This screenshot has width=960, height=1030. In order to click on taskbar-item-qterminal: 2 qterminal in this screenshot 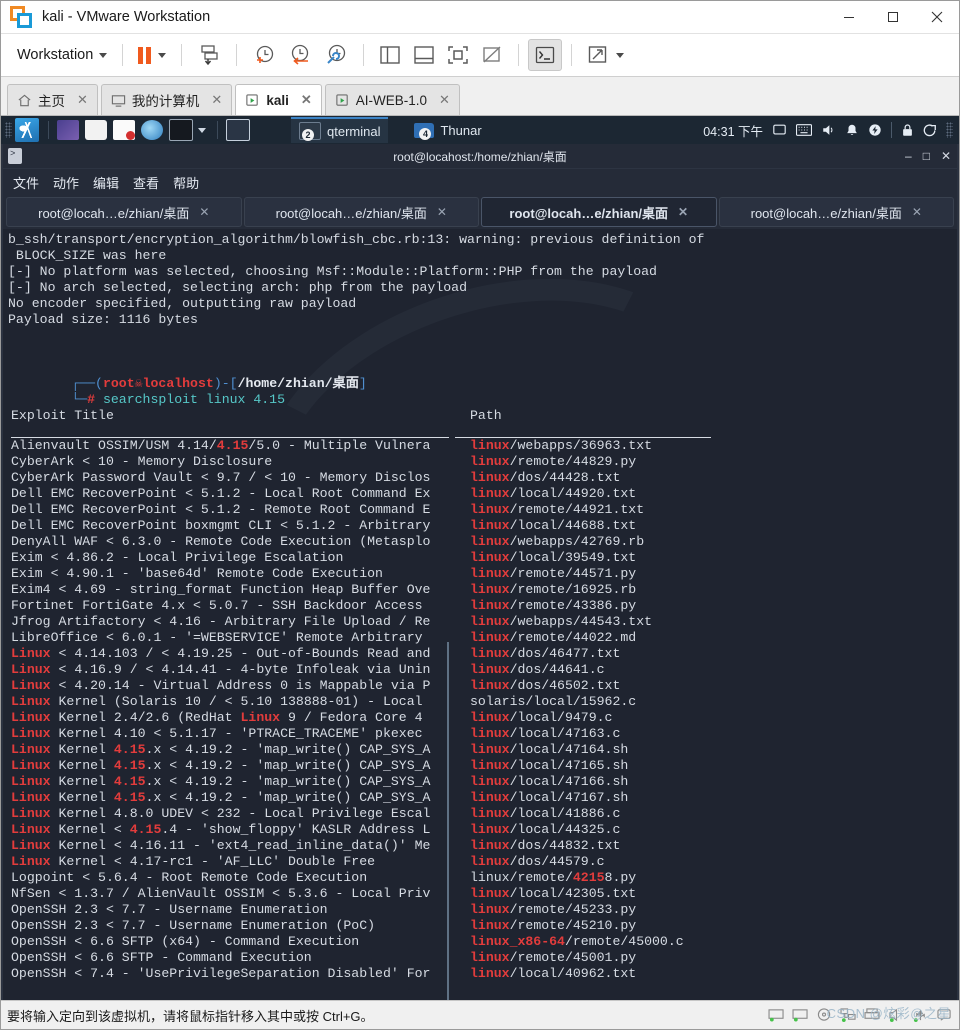, I will do `click(340, 130)`.